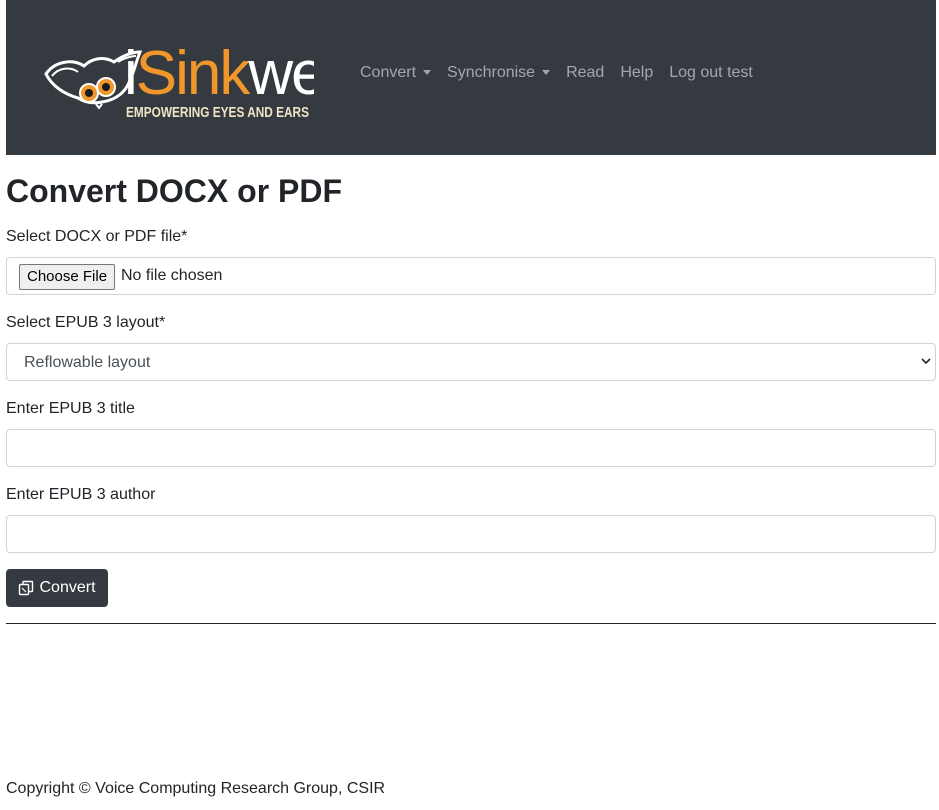  I want to click on nav-logout: Log out test, so click(711, 73).